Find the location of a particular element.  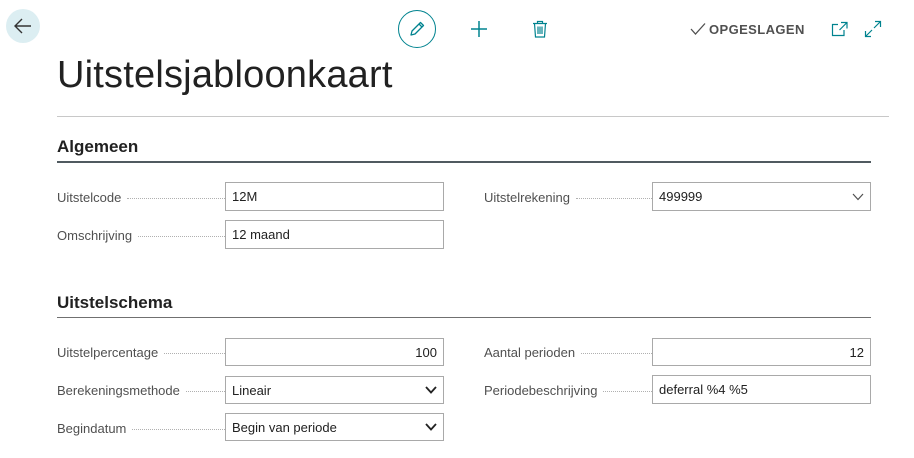

back-button is located at coordinates (23, 26).